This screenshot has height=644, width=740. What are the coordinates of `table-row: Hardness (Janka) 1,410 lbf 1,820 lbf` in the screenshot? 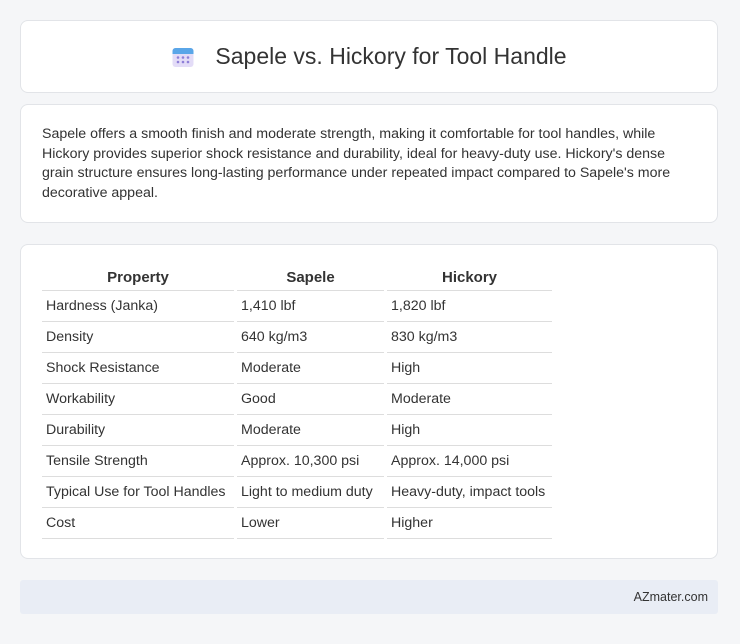 It's located at (297, 306).